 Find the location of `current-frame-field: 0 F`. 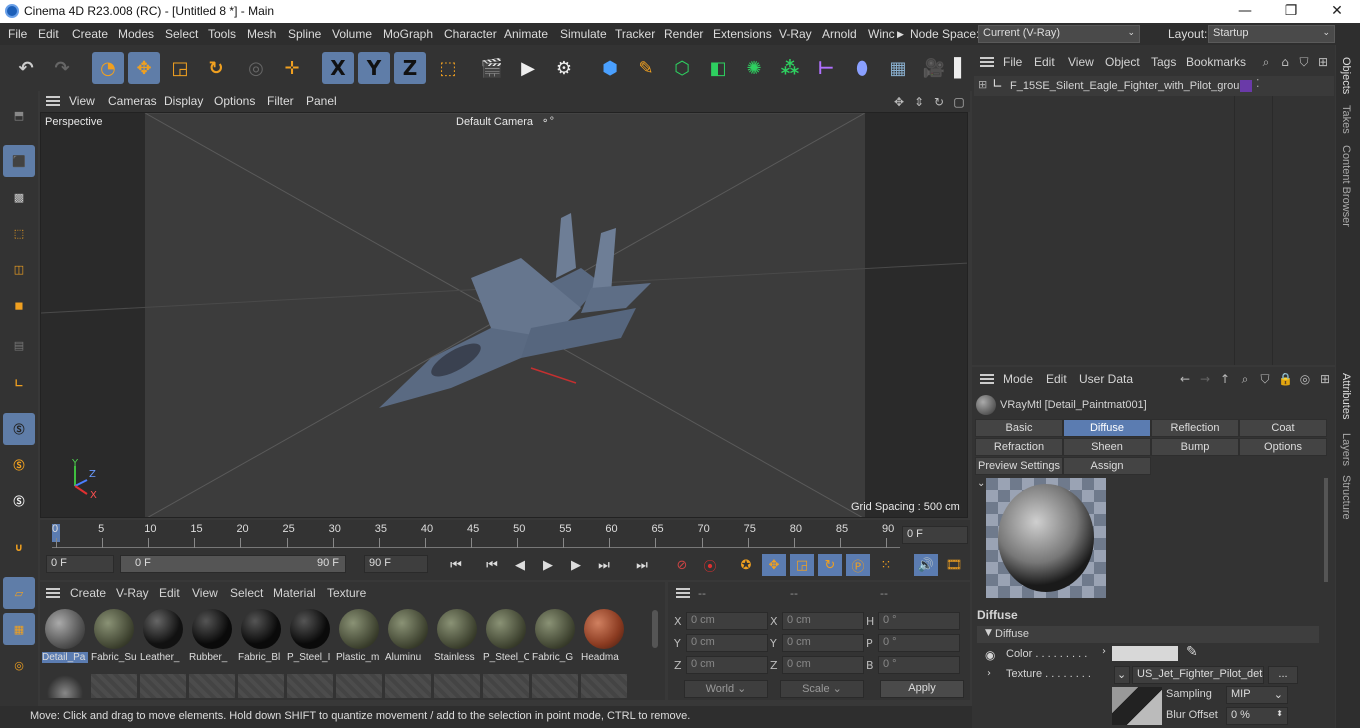

current-frame-field: 0 F is located at coordinates (935, 535).